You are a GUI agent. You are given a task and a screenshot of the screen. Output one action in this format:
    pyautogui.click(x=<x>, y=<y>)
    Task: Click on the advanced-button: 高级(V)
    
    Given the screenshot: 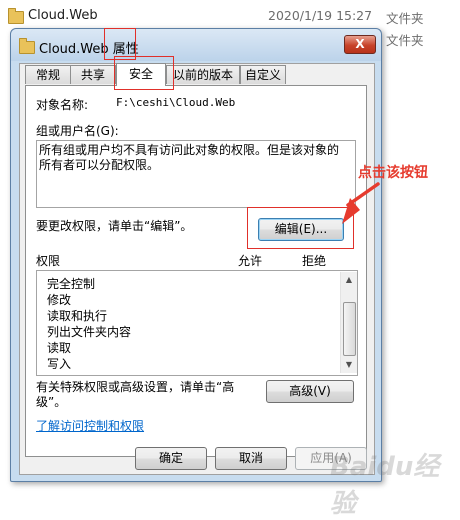 What is the action you would take?
    pyautogui.click(x=310, y=391)
    